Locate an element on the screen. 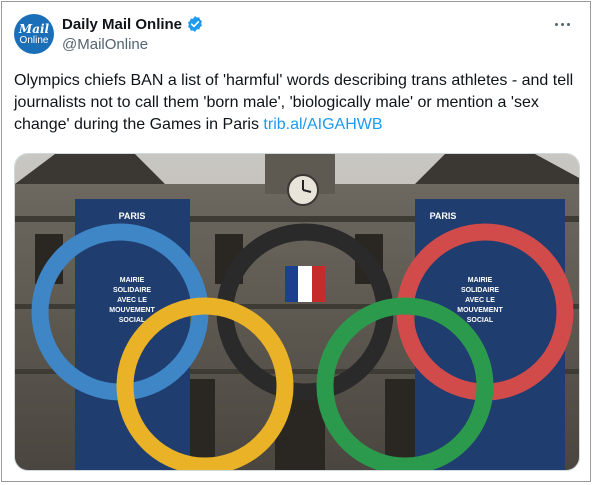 The image size is (594, 485). right-banner-title: PARIS is located at coordinates (443, 216).